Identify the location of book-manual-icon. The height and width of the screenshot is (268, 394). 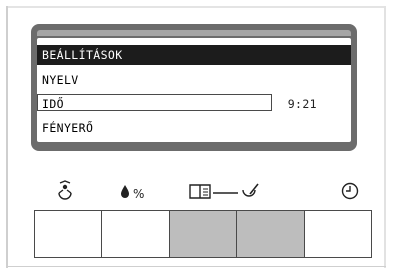
(200, 191).